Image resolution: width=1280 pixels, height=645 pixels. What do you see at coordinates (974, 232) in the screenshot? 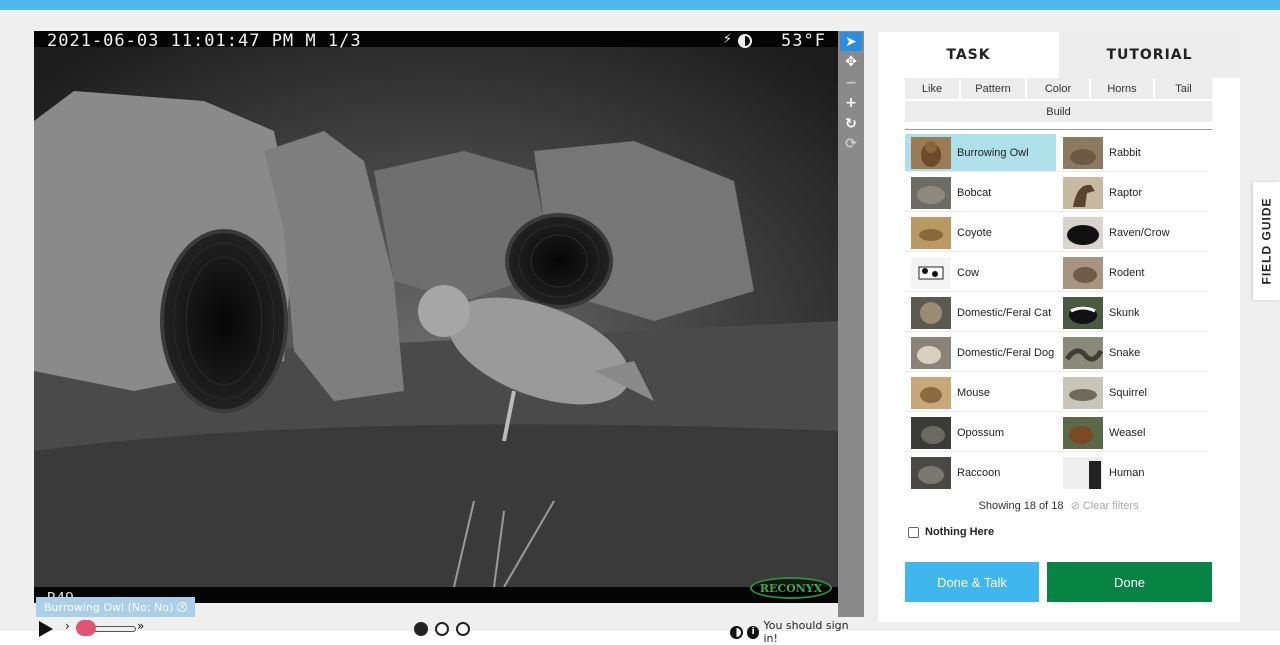
I see `choice-label: Coyote` at bounding box center [974, 232].